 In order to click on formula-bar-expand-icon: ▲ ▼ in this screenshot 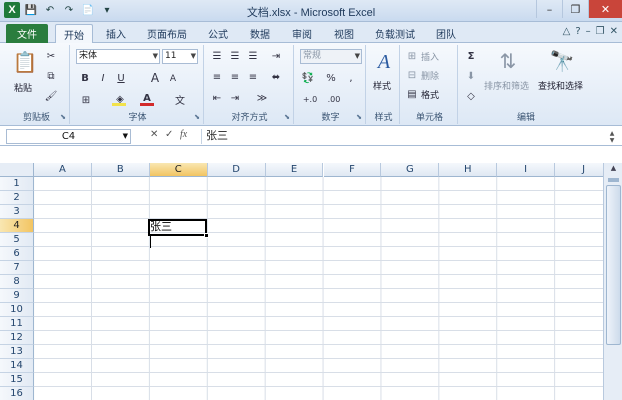, I will do `click(612, 136)`.